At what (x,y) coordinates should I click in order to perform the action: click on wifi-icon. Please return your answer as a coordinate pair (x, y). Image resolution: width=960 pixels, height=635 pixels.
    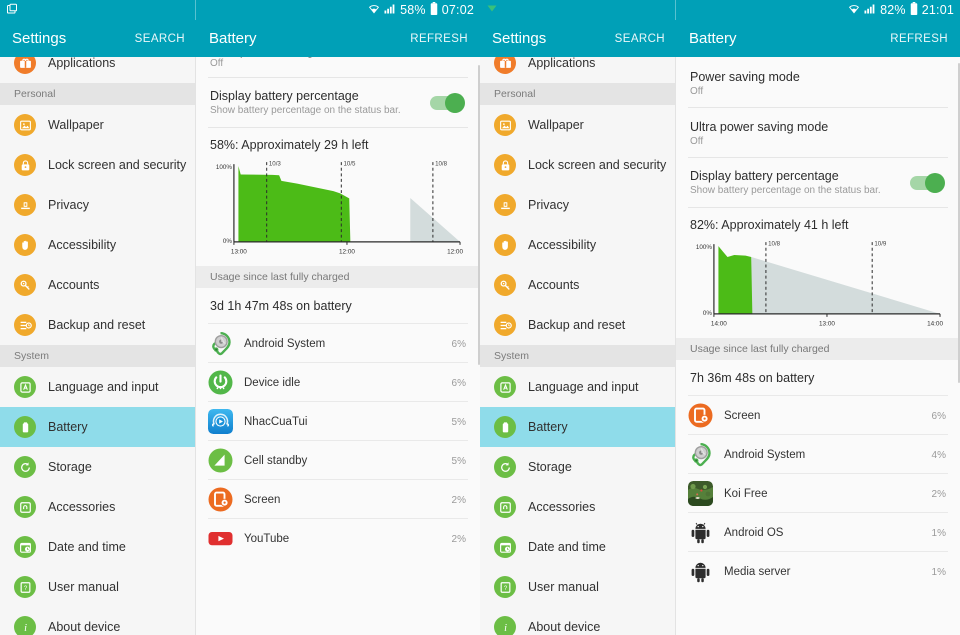
    Looking at the image, I should click on (374, 10).